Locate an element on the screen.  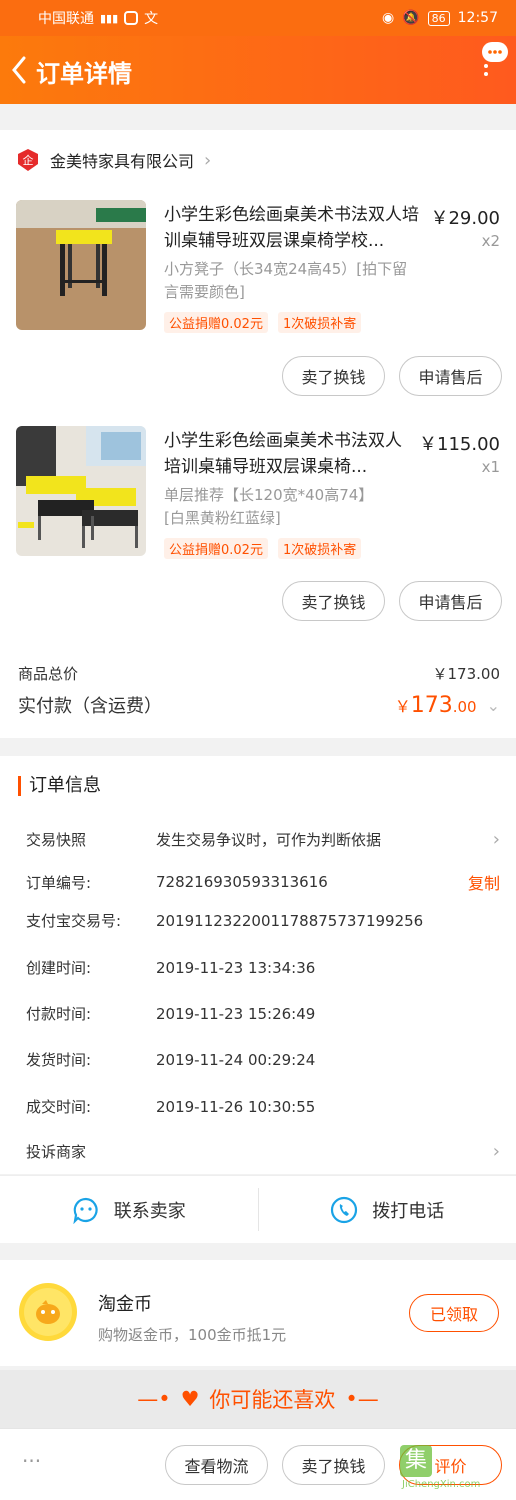
recommend-title: 你可能还喜欢 is located at coordinates (272, 1400).